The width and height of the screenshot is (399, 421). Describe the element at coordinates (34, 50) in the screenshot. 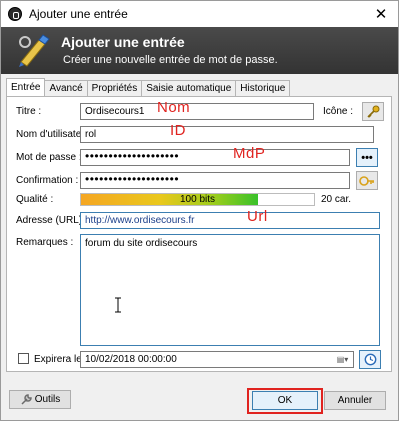

I see `key-pen-icon` at that location.